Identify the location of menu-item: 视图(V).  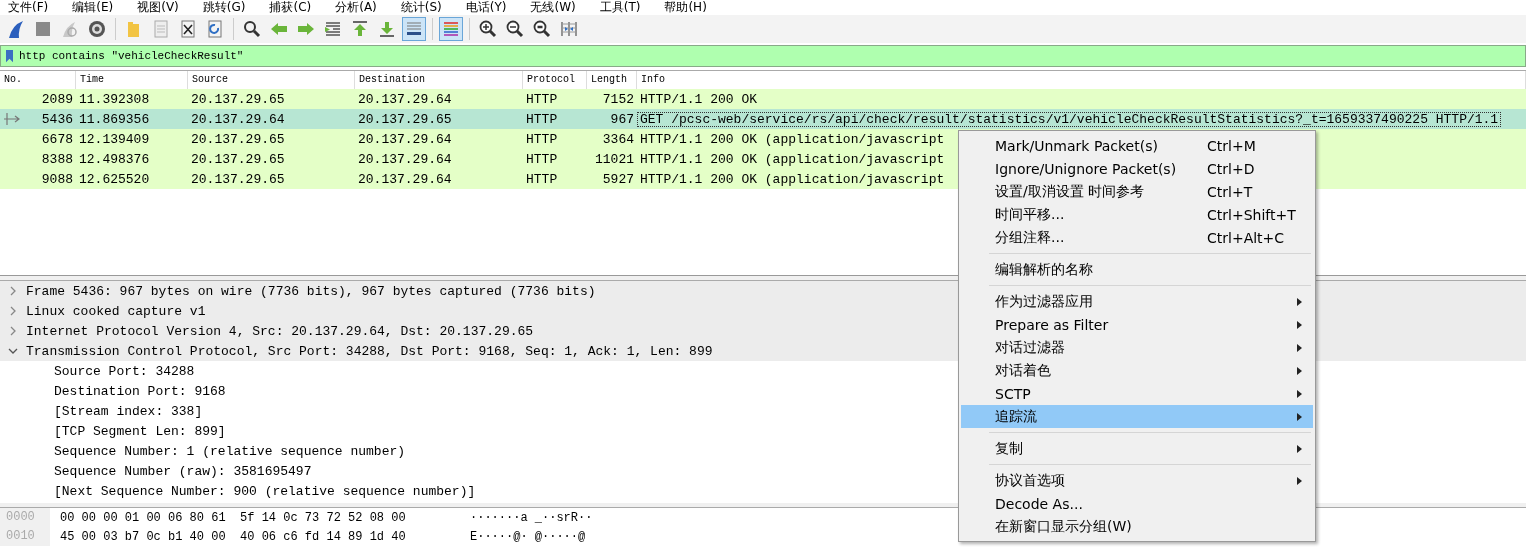
(158, 7).